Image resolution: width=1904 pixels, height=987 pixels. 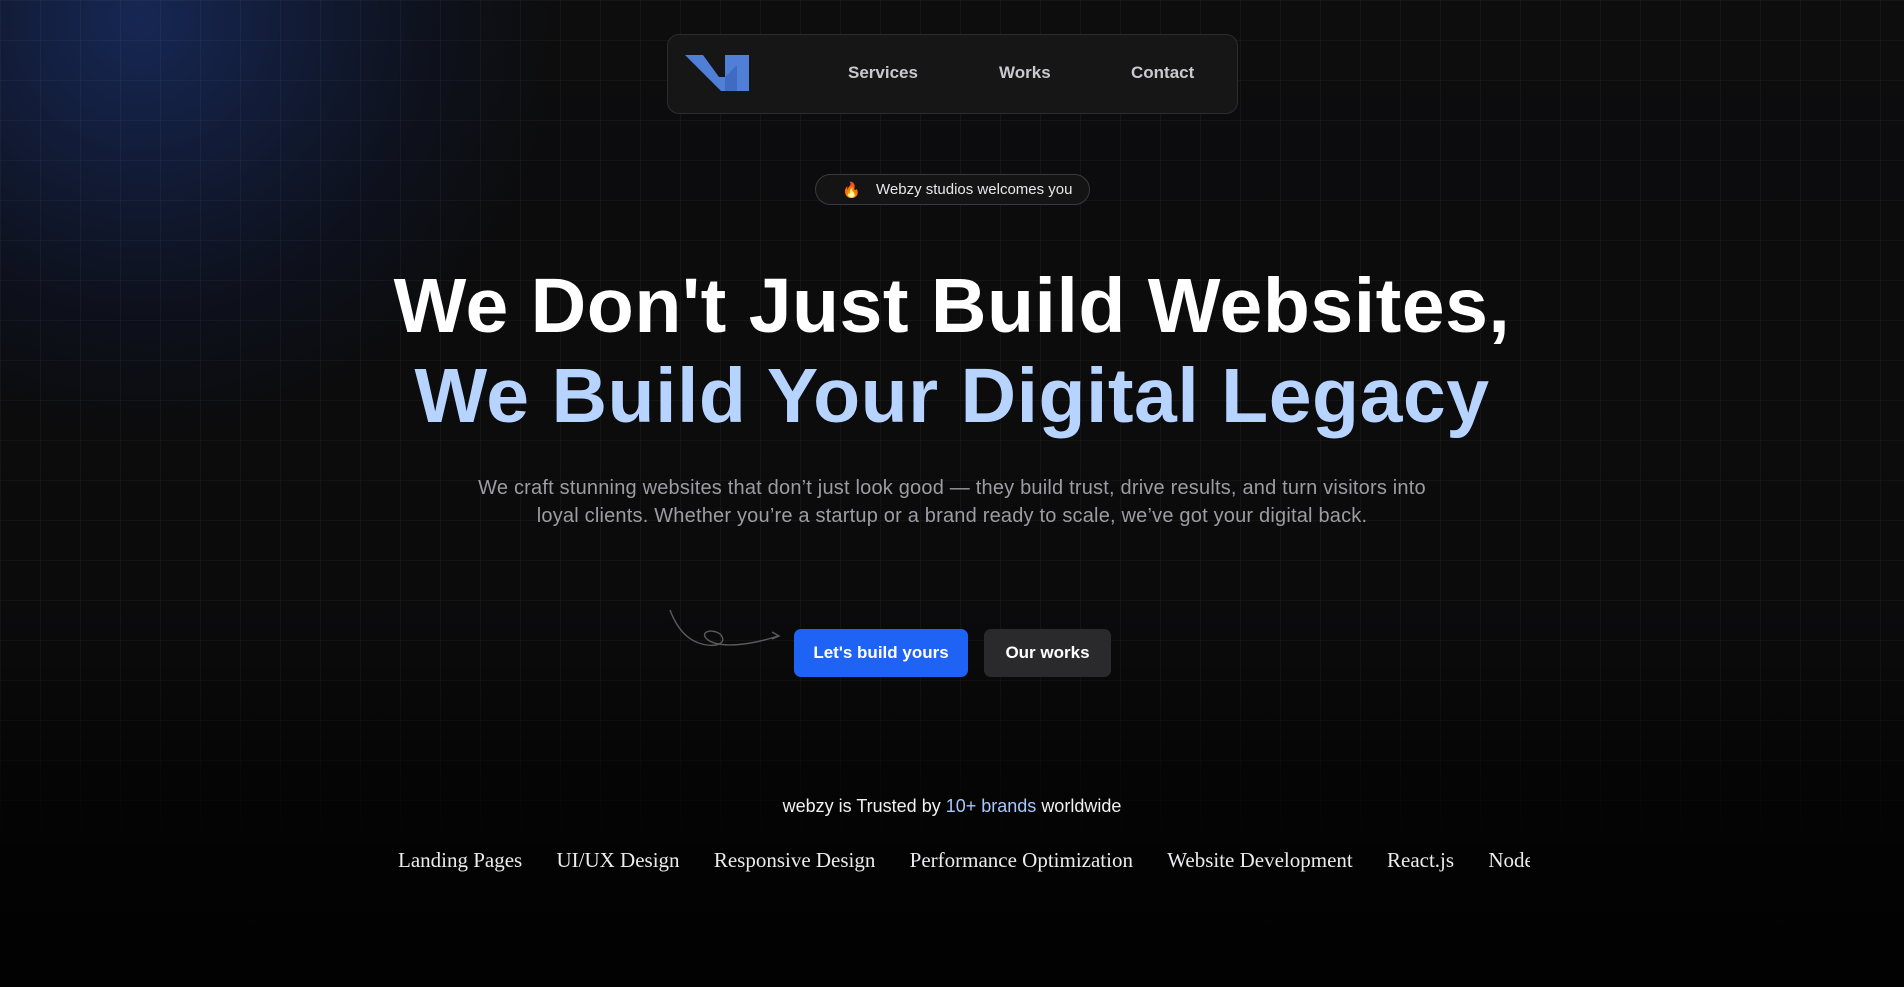 I want to click on trusted-by-text: webzy is Trusted by 10+ brands worldwide, so click(x=952, y=806).